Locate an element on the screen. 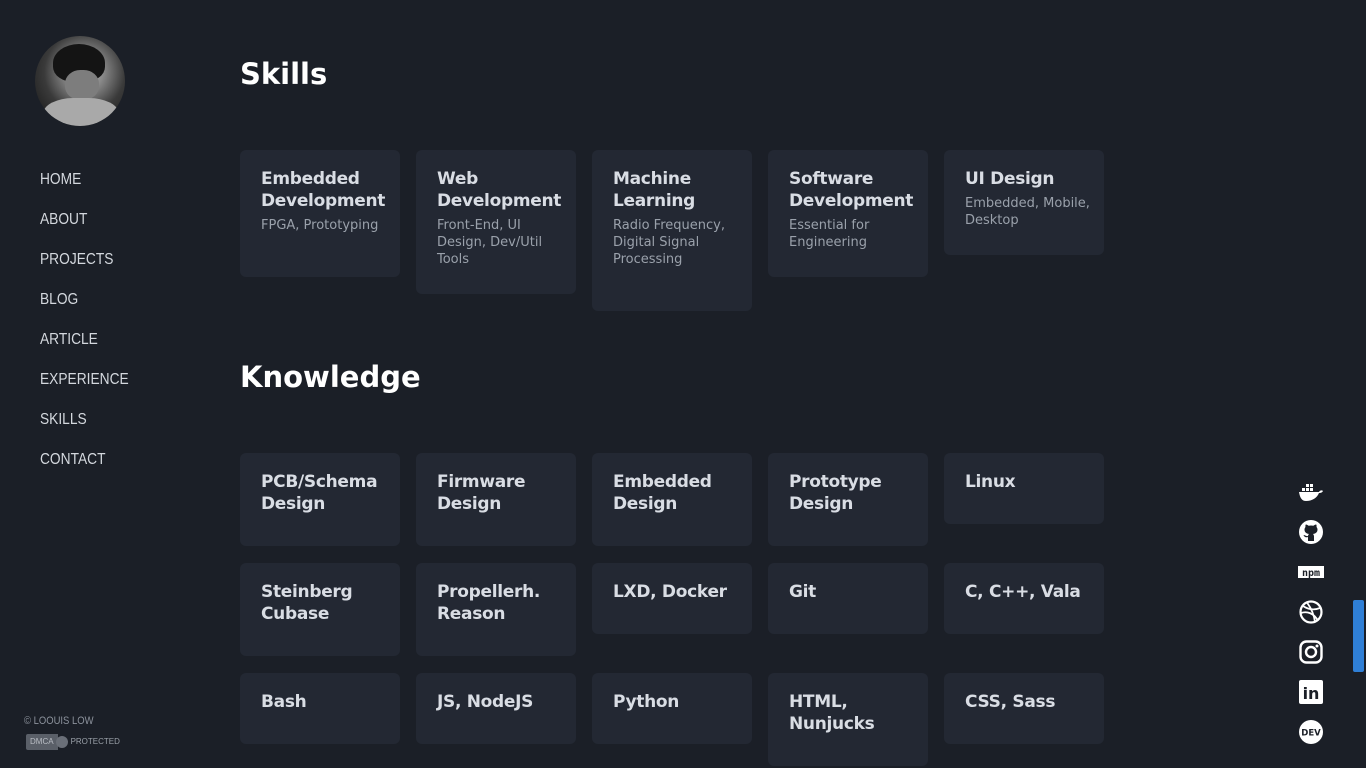 This screenshot has width=1366, height=768. knowledge-card: JS, NodeJS is located at coordinates (496, 708).